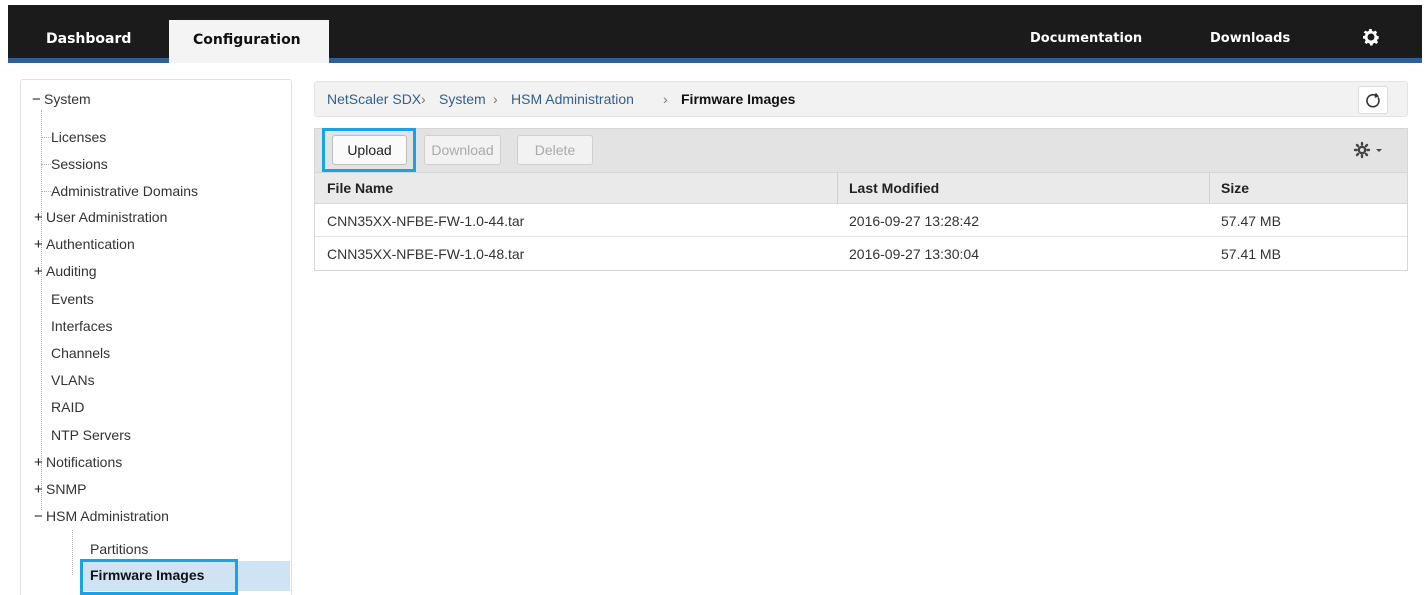 The height and width of the screenshot is (595, 1428). I want to click on sidebar-item-label: Sessions, so click(79, 164).